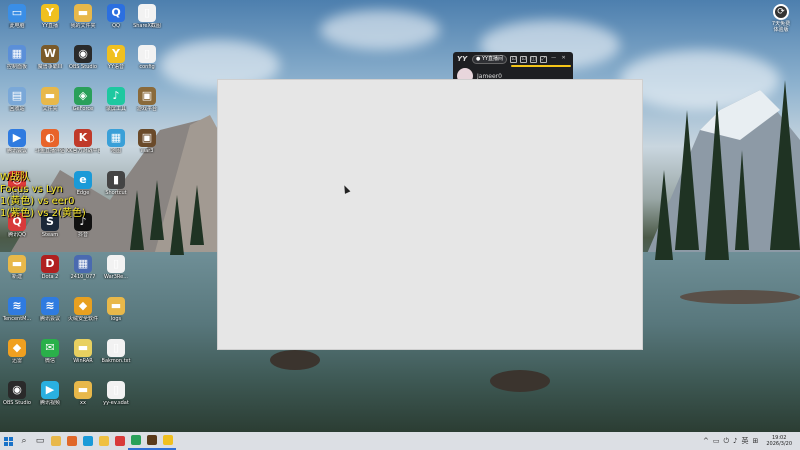 This screenshot has height=450, width=800. Describe the element at coordinates (17, 306) in the screenshot. I see `app-icon: ≋` at that location.